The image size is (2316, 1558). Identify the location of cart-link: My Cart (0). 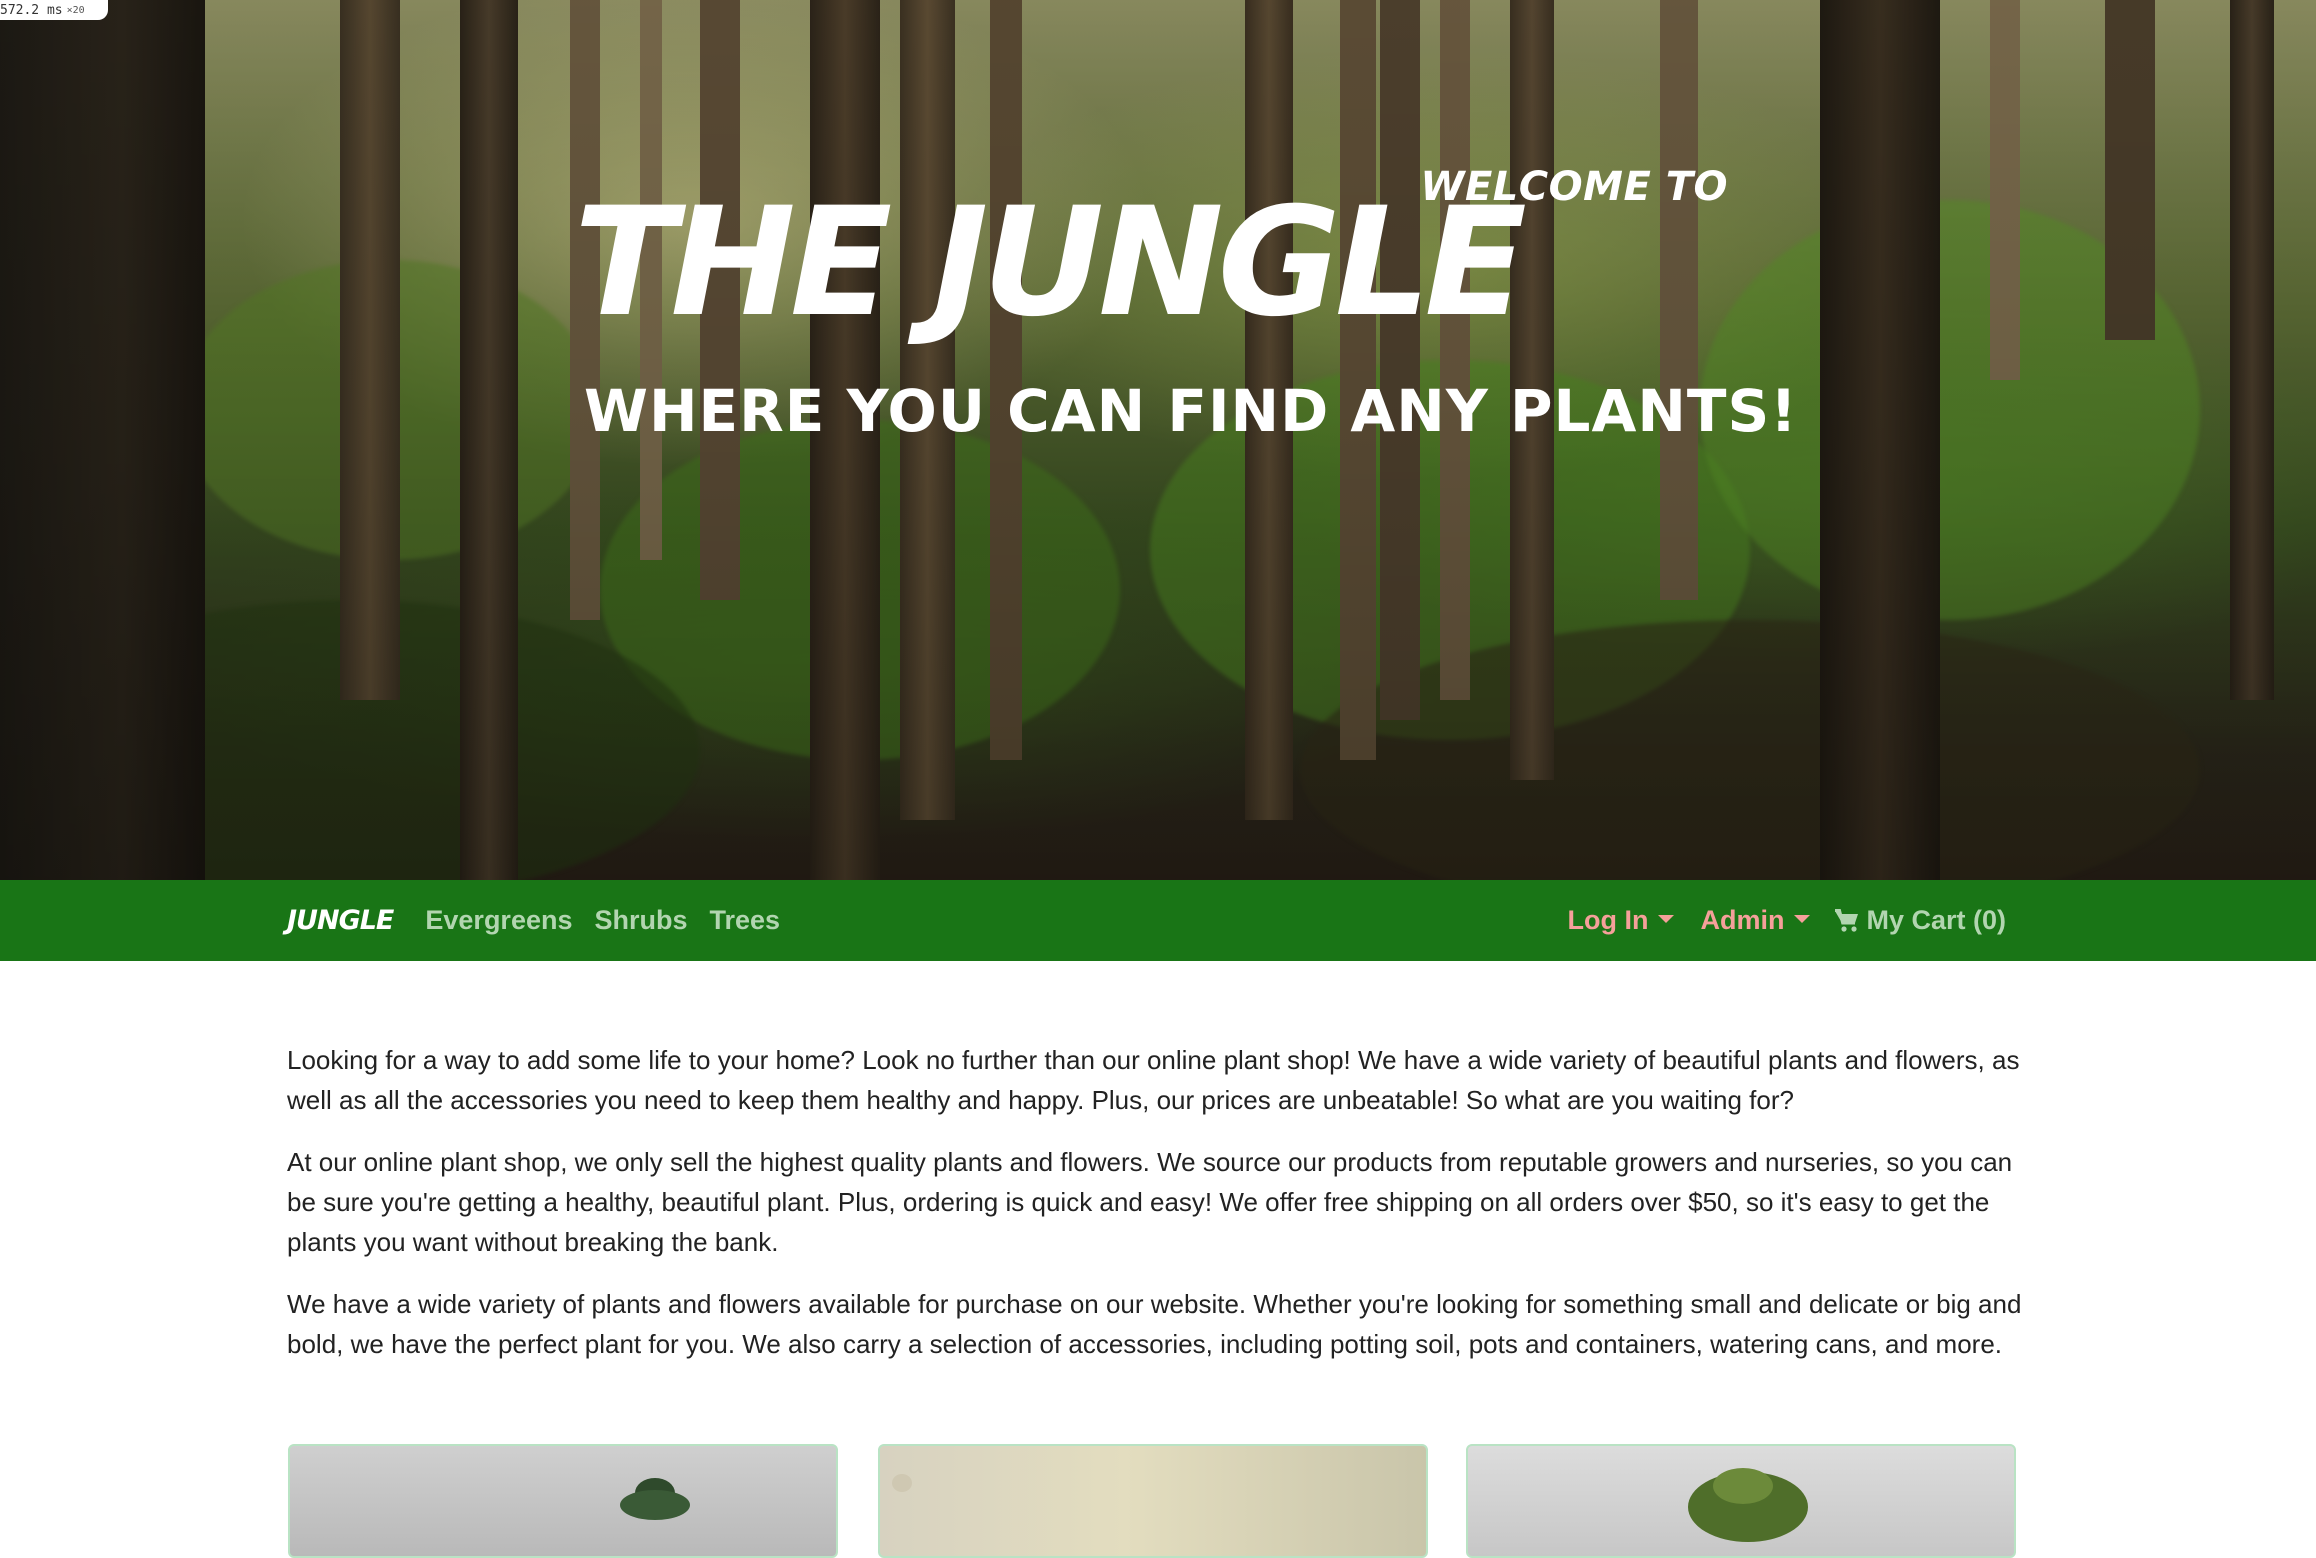
(1920, 920).